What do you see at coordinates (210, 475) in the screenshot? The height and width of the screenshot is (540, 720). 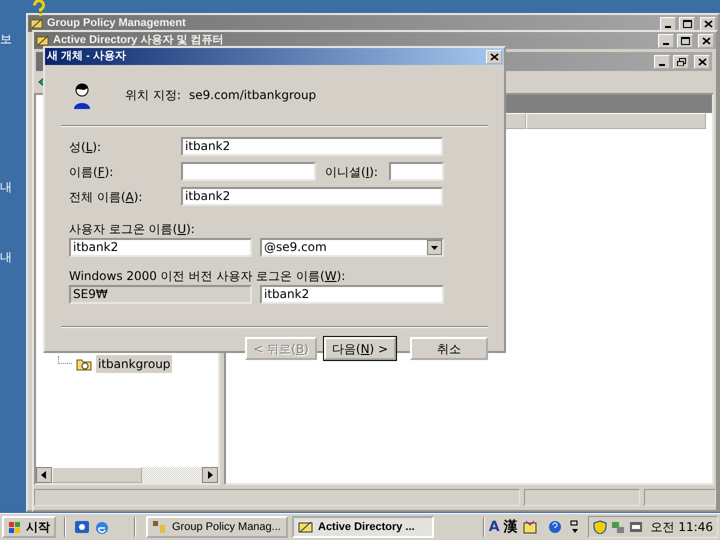 I see `scroll-right-icon` at bounding box center [210, 475].